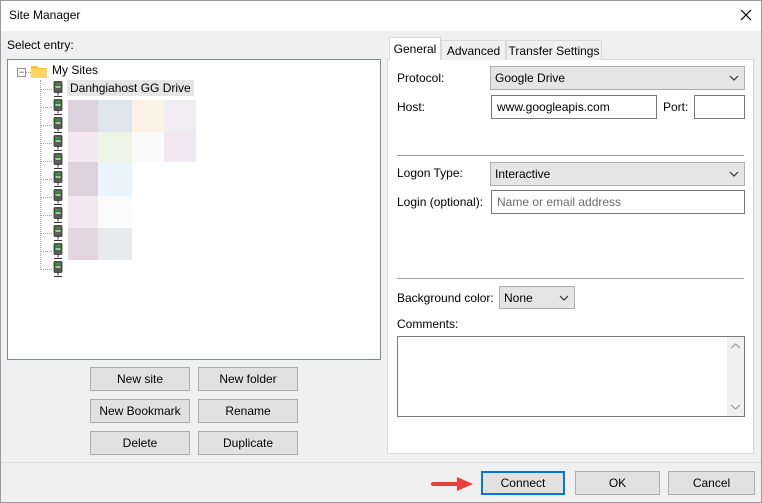 The width and height of the screenshot is (762, 503). I want to click on ok-button: OK, so click(617, 483).